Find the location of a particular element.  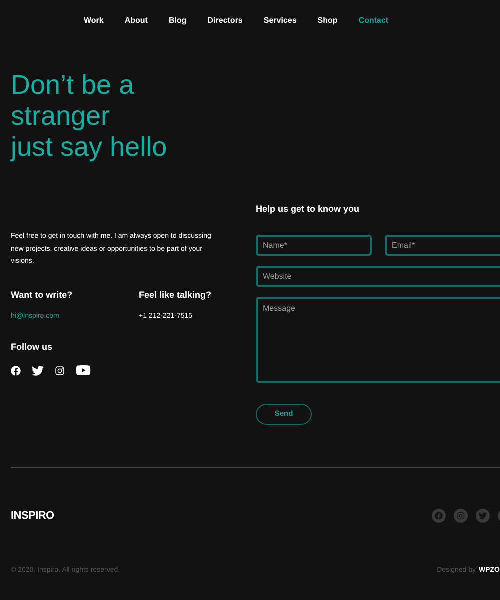

email-field: Email* is located at coordinates (442, 245).